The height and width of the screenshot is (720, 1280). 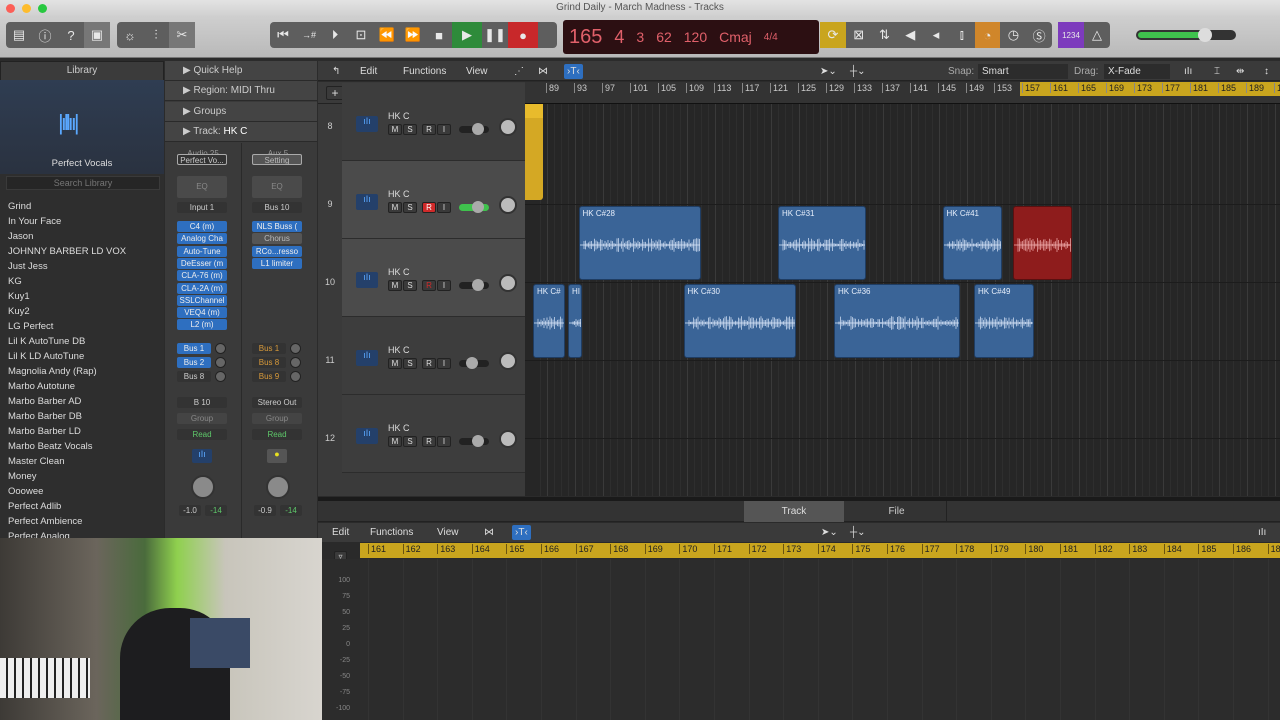 What do you see at coordinates (857, 532) in the screenshot?
I see `editor-marquee-tool-icon: ┼⌄` at bounding box center [857, 532].